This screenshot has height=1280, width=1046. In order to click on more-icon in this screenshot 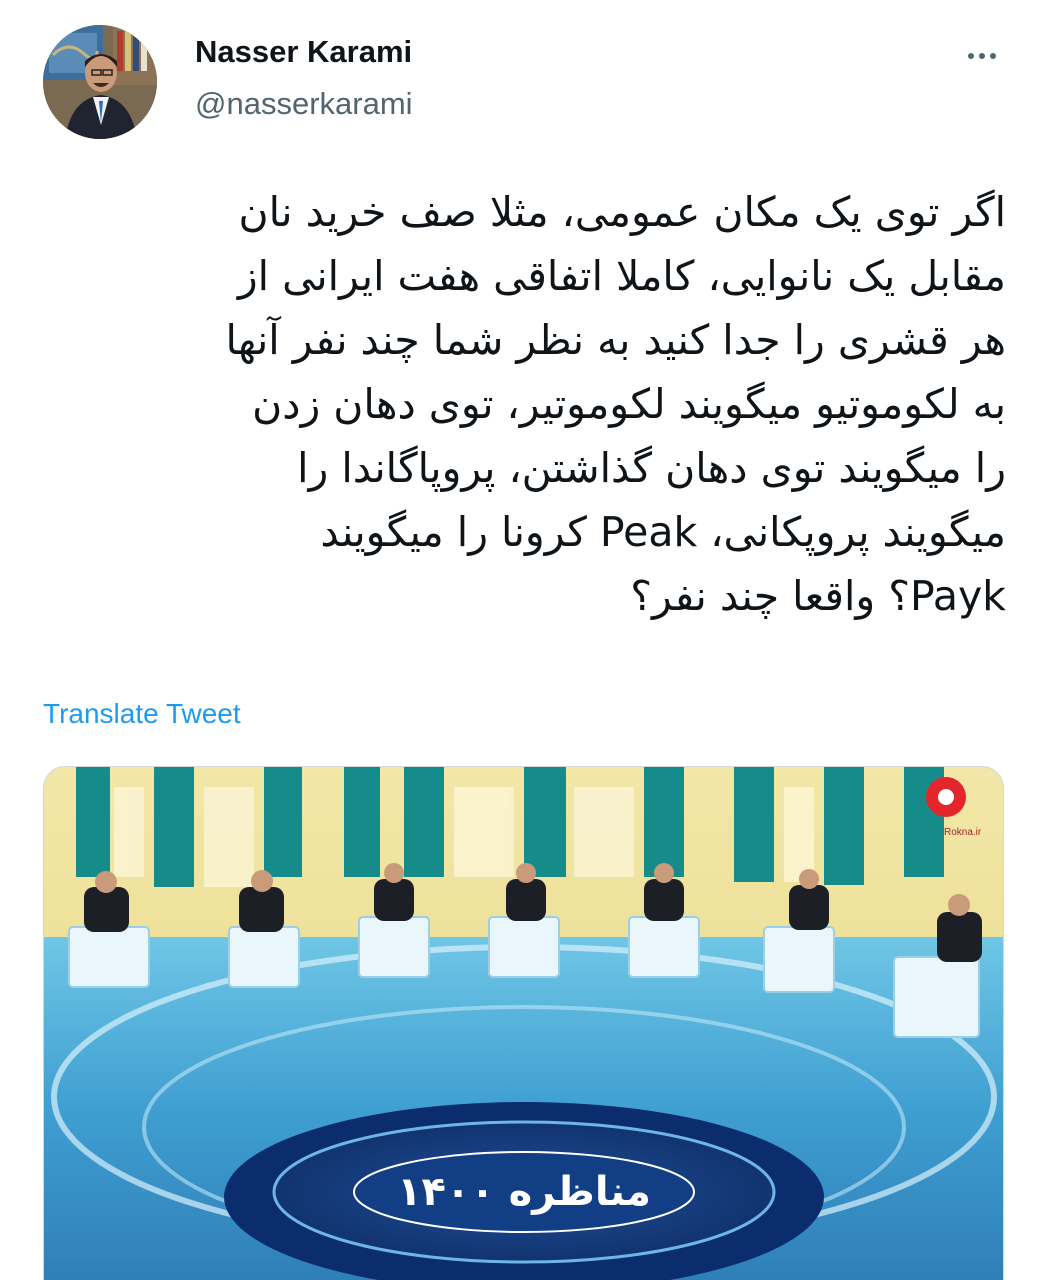, I will do `click(982, 56)`.